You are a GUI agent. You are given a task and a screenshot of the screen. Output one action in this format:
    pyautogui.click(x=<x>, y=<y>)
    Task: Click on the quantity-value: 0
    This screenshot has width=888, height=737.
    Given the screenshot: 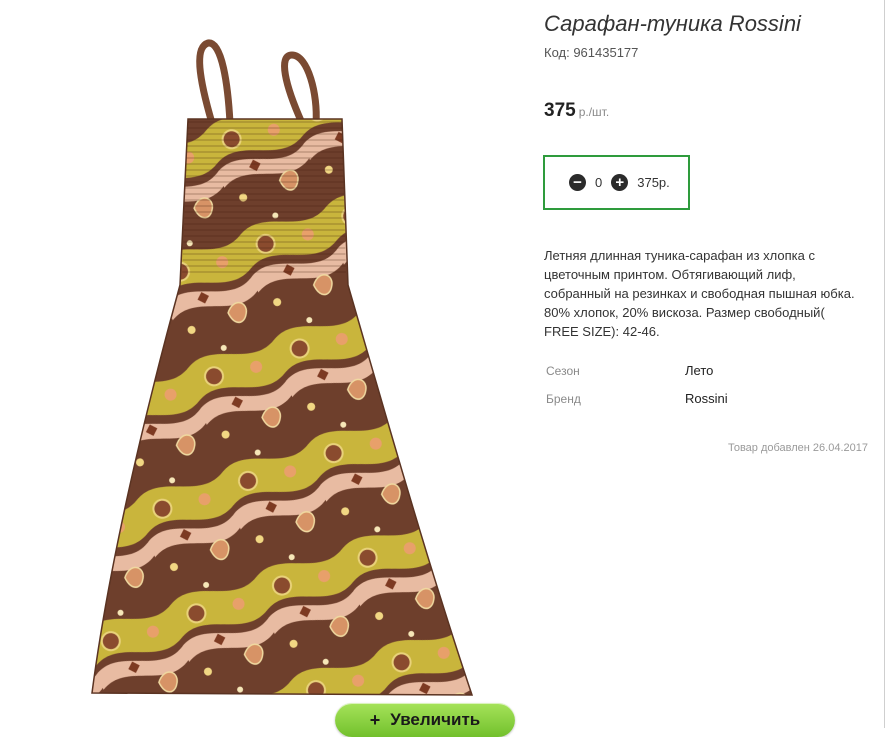 What is the action you would take?
    pyautogui.click(x=599, y=182)
    